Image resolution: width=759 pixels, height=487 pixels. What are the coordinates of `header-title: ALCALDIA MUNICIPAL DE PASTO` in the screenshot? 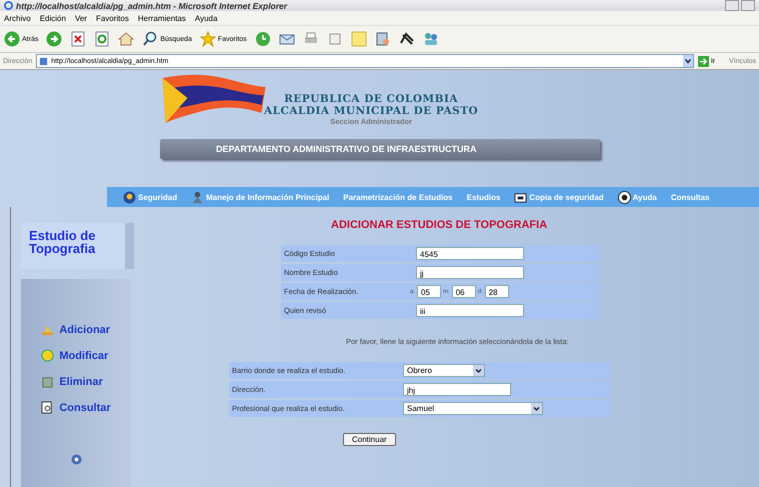 It's located at (371, 111).